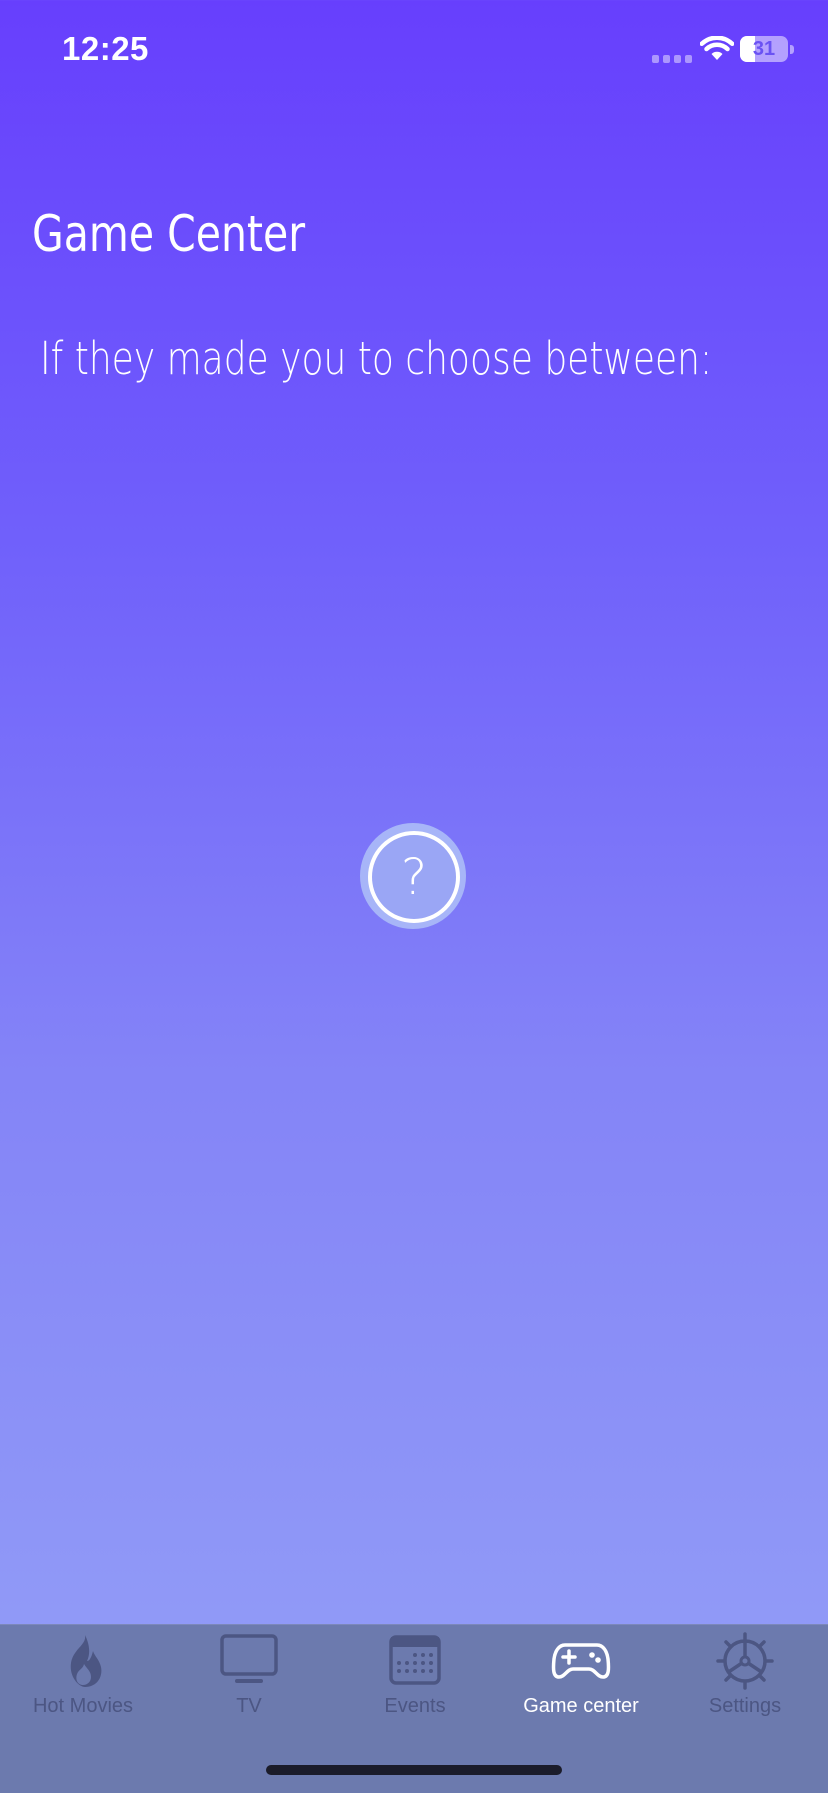 The height and width of the screenshot is (1793, 828). What do you see at coordinates (581, 1661) in the screenshot?
I see `gamepad-icon` at bounding box center [581, 1661].